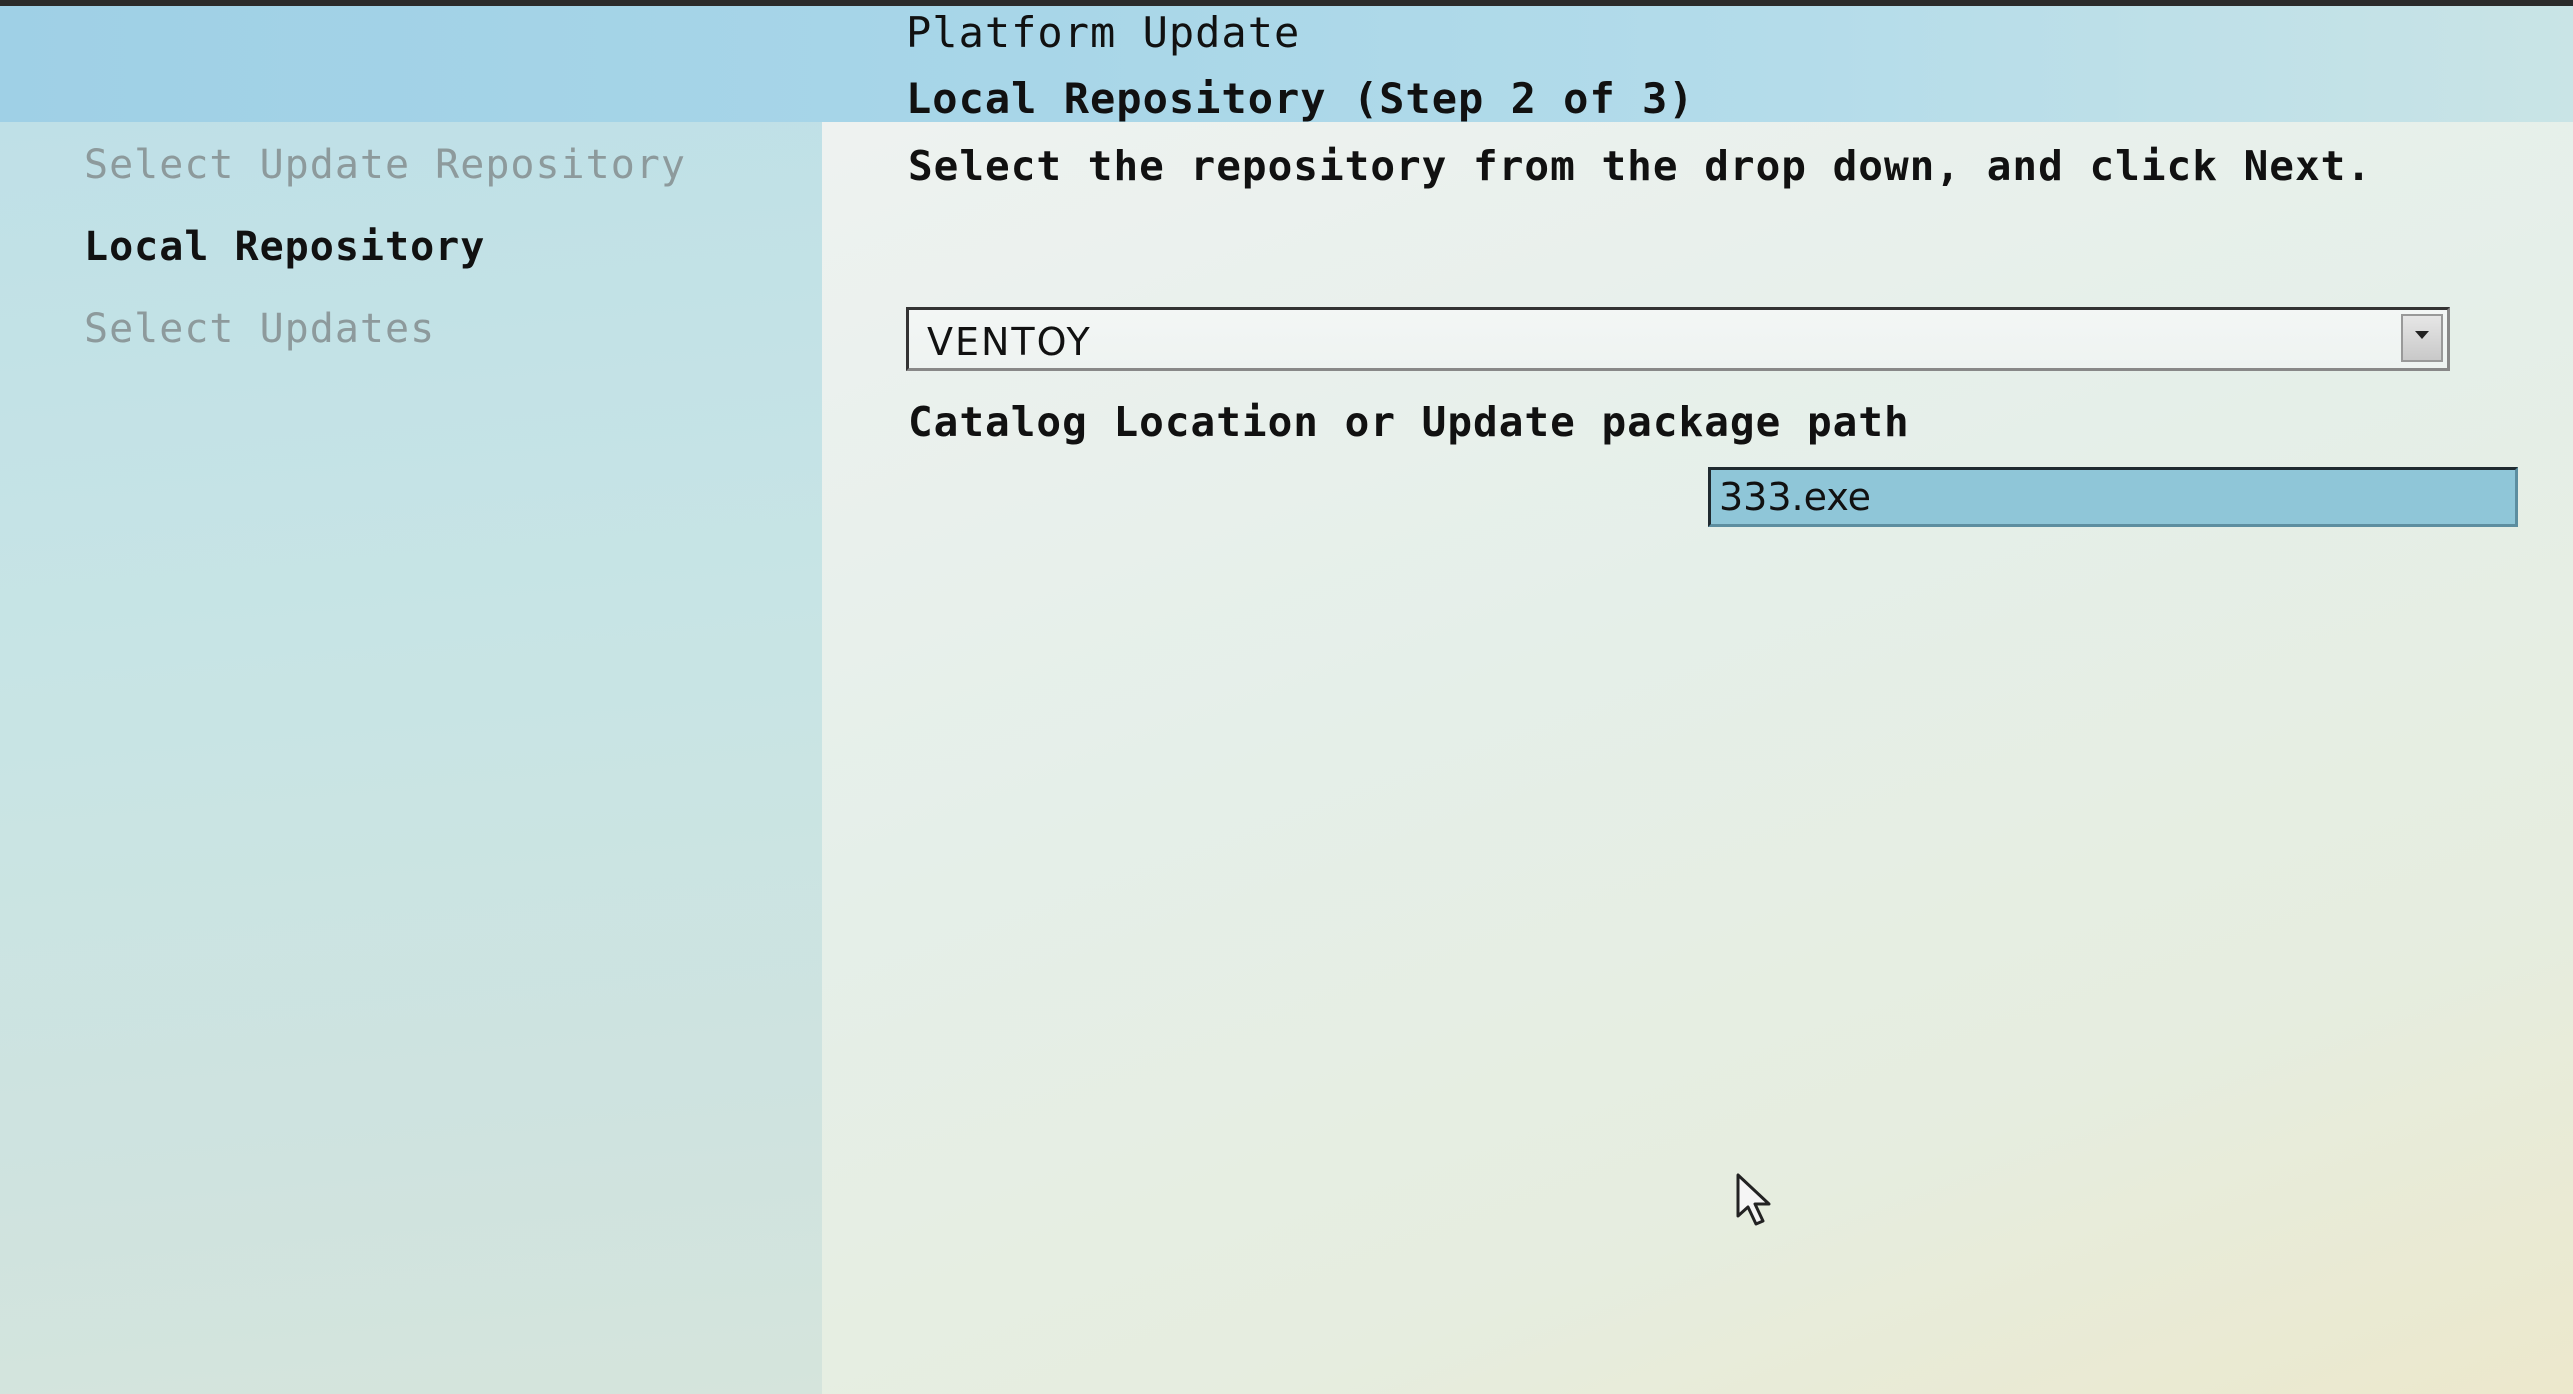 This screenshot has width=2573, height=1394. I want to click on screen-top-edge, so click(1286, 3).